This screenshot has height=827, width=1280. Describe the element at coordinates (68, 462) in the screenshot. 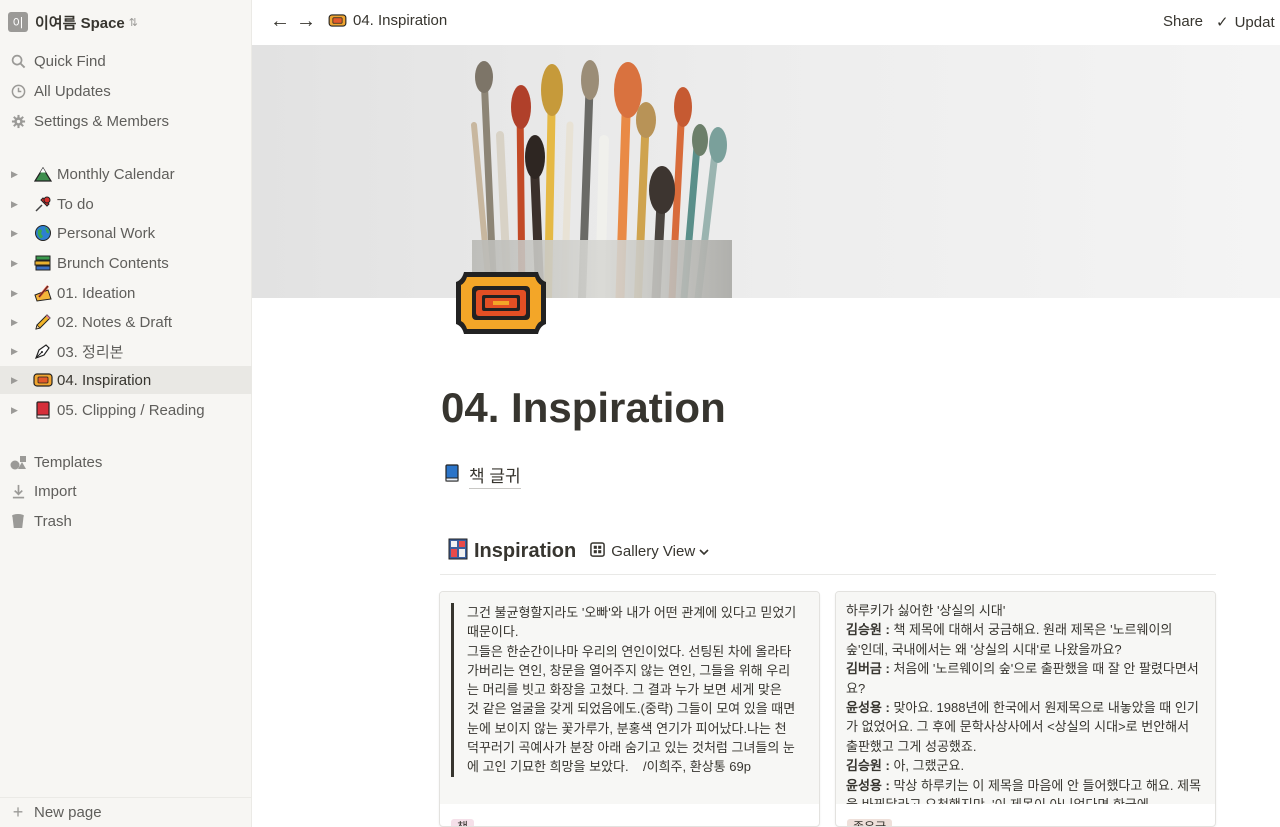

I see `sidebar-item-label: Templates` at that location.